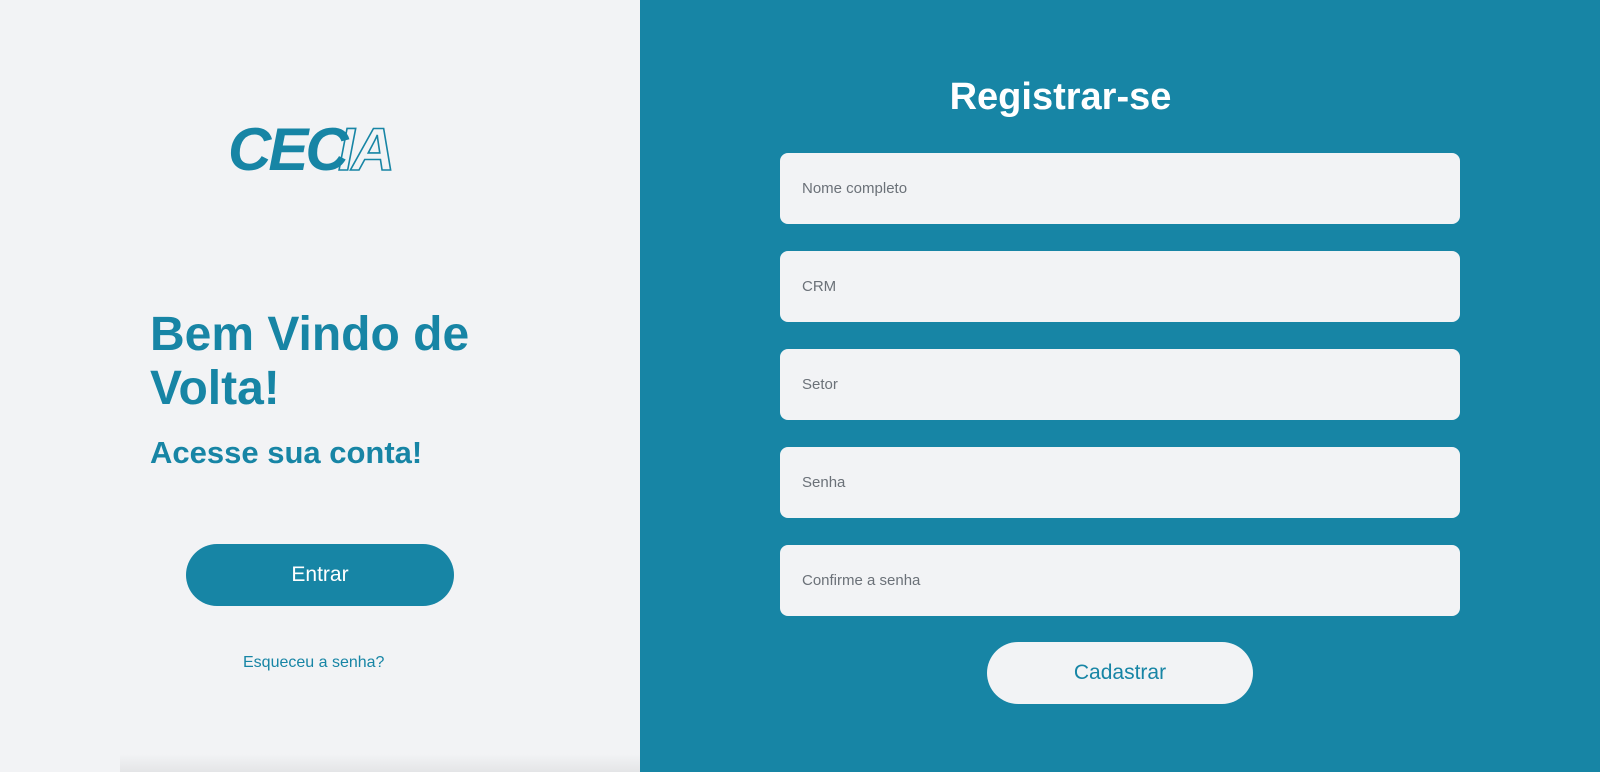  What do you see at coordinates (380, 763) in the screenshot?
I see `panel-shadow` at bounding box center [380, 763].